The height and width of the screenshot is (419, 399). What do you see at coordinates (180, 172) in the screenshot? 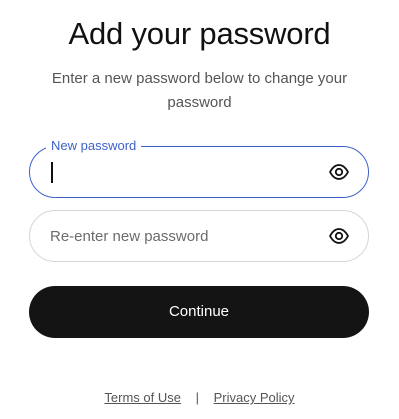
I see `new-password-input` at bounding box center [180, 172].